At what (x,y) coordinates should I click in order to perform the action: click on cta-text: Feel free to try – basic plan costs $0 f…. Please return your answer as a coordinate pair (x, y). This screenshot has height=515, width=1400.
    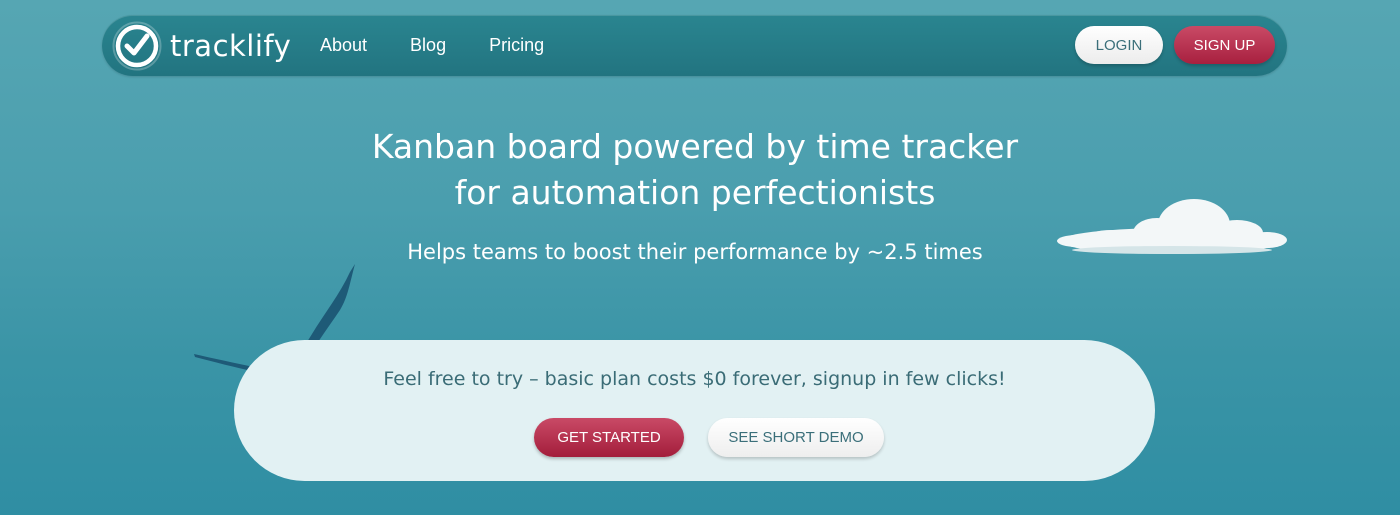
    Looking at the image, I should click on (694, 379).